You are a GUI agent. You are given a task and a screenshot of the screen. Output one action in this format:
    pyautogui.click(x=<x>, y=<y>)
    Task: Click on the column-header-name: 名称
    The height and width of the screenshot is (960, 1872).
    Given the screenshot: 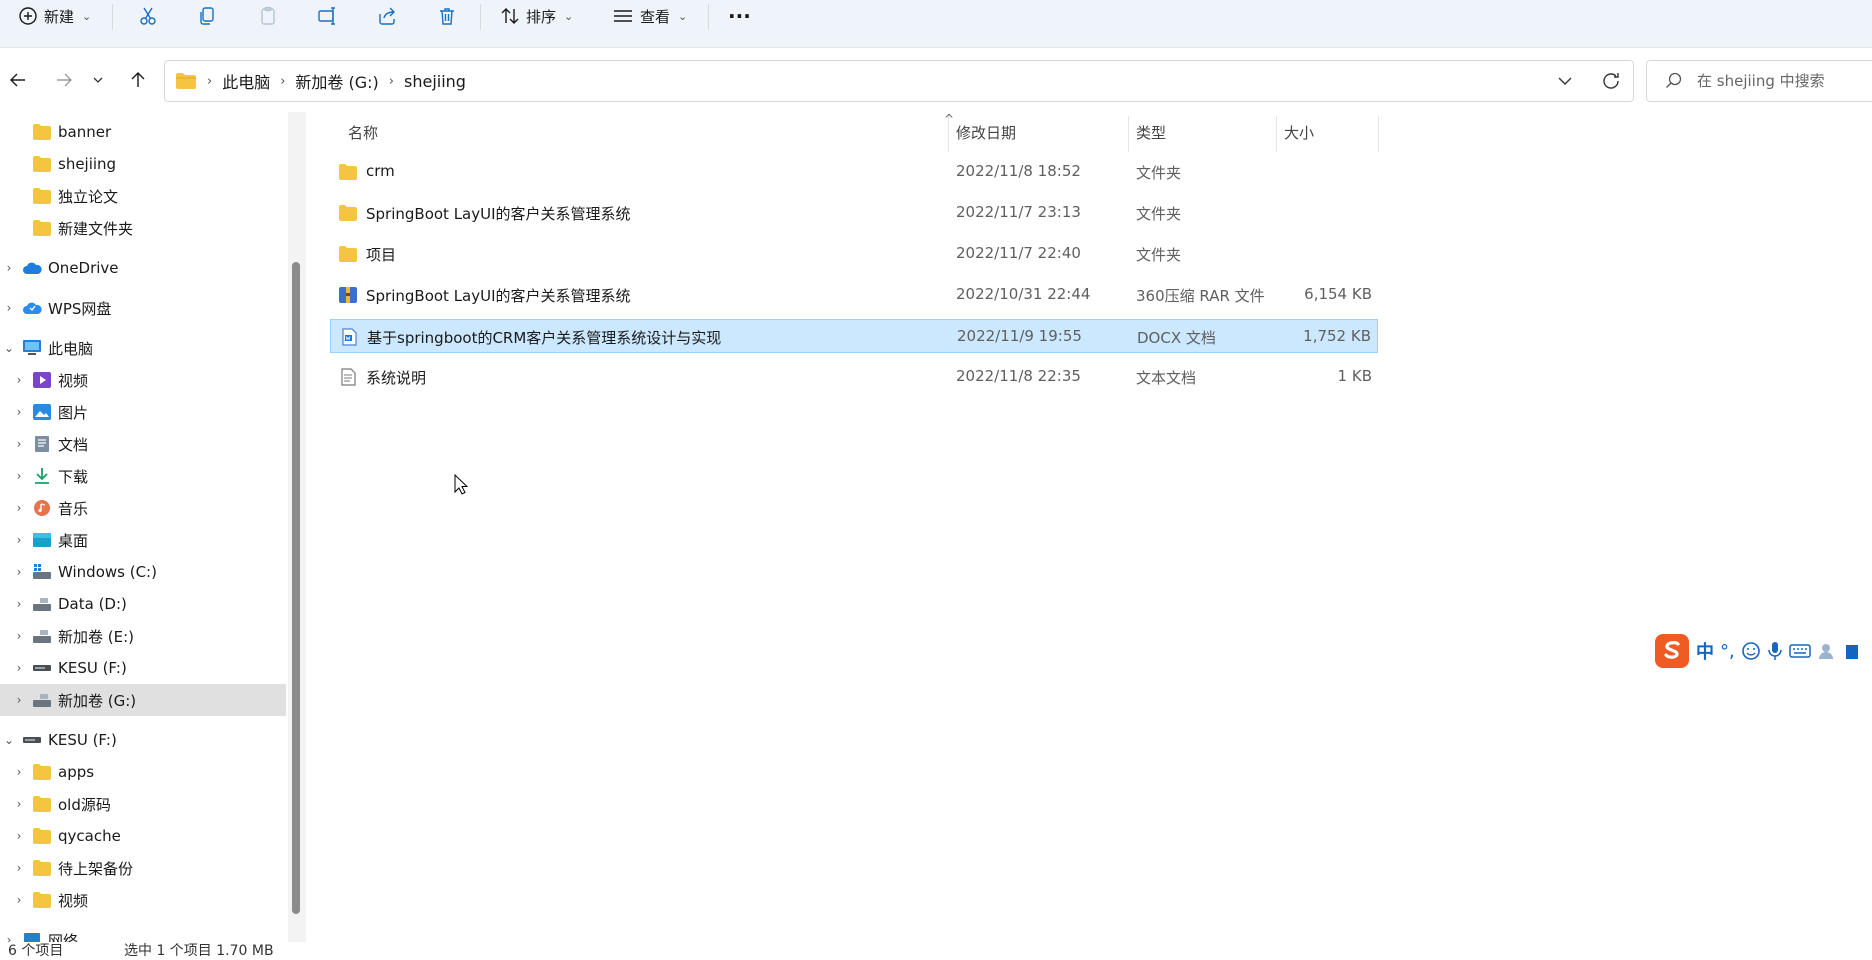 What is the action you would take?
    pyautogui.click(x=363, y=132)
    